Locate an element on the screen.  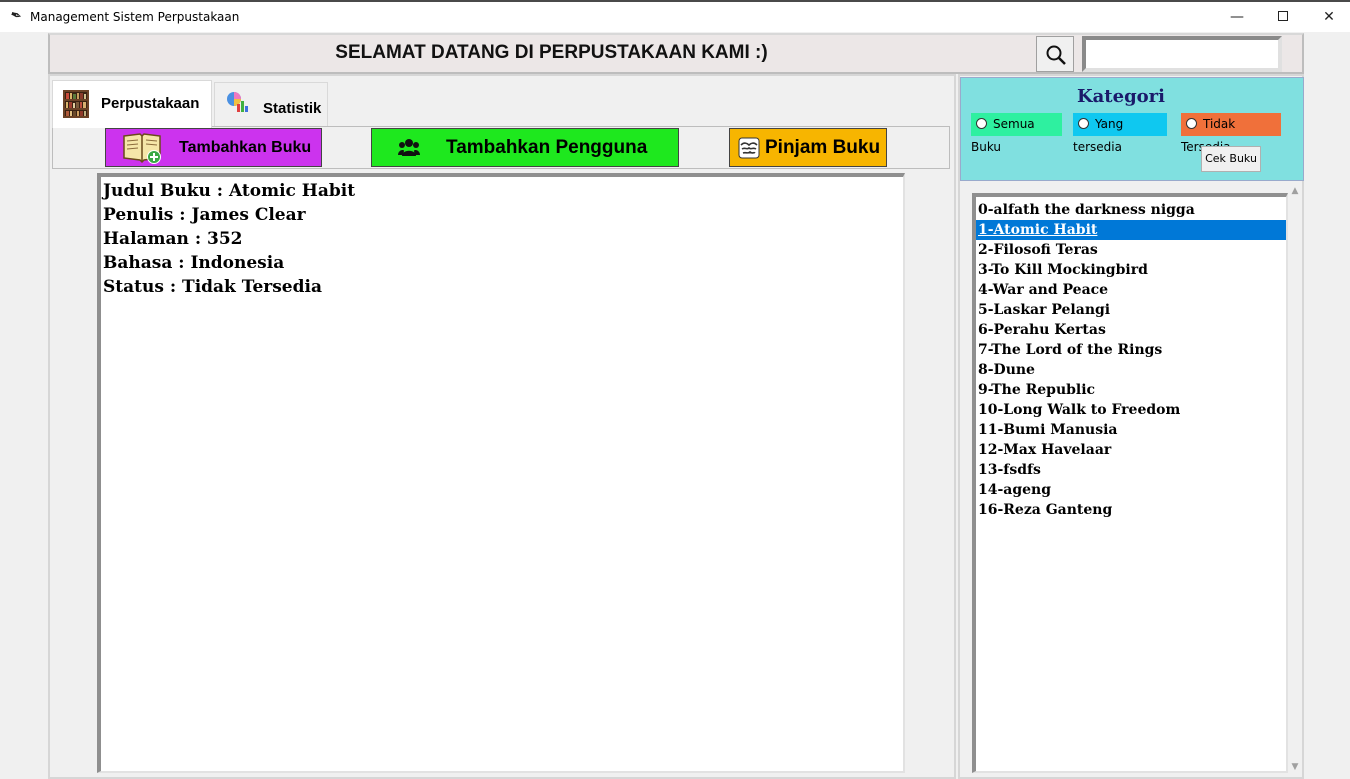
book-list-item: 2-Filosofi Teras is located at coordinates (1131, 250).